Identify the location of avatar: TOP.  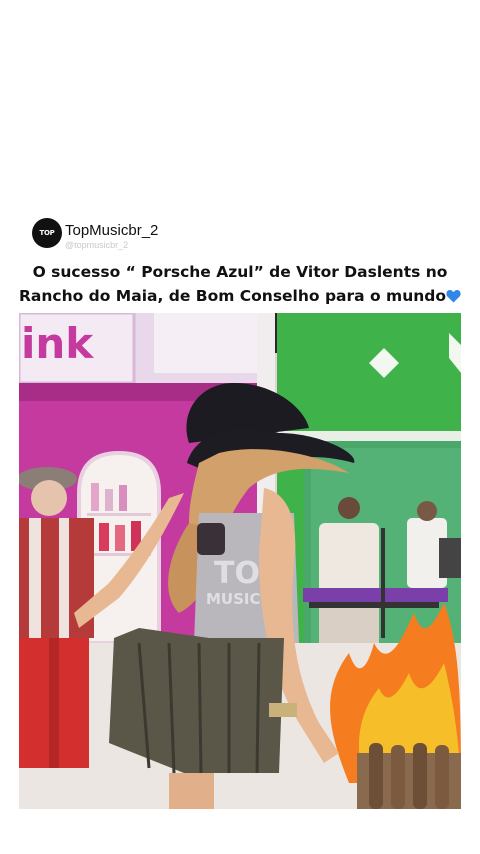
(47, 233).